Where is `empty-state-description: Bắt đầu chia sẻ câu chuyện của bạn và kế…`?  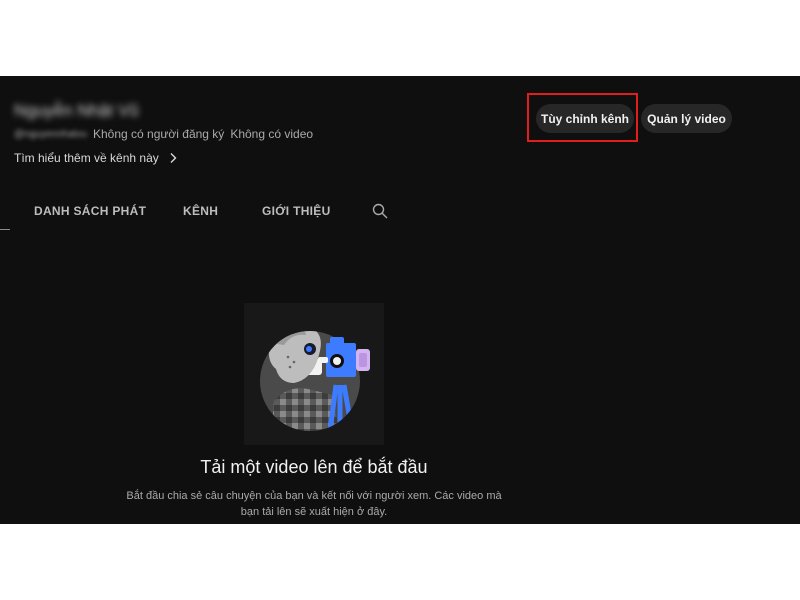 empty-state-description: Bắt đầu chia sẻ câu chuyện của bạn và kế… is located at coordinates (314, 504).